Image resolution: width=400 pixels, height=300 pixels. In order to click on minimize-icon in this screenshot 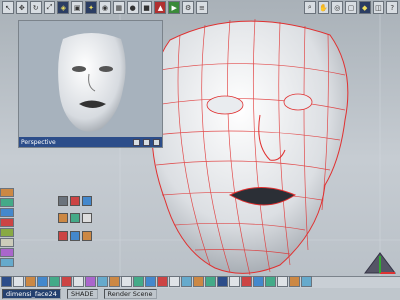, I will do `click(136, 142)`.